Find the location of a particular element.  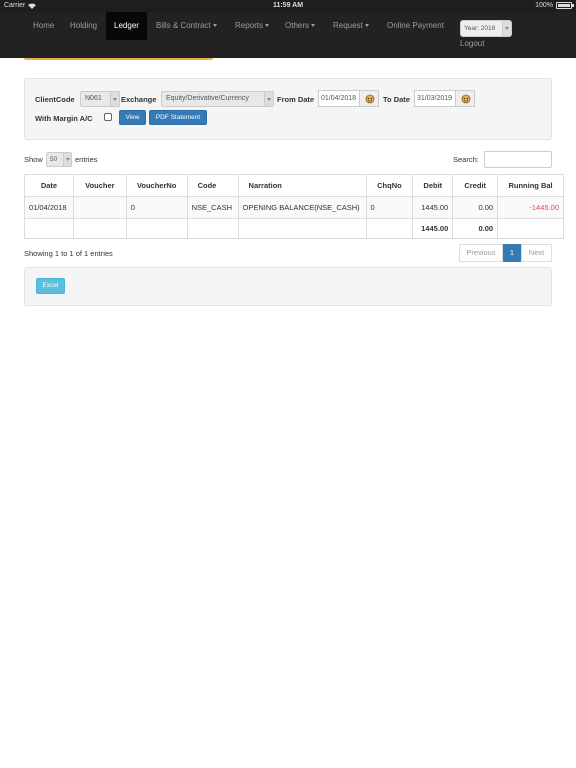

col-header-voucher-no: VoucherNo is located at coordinates (156, 185).